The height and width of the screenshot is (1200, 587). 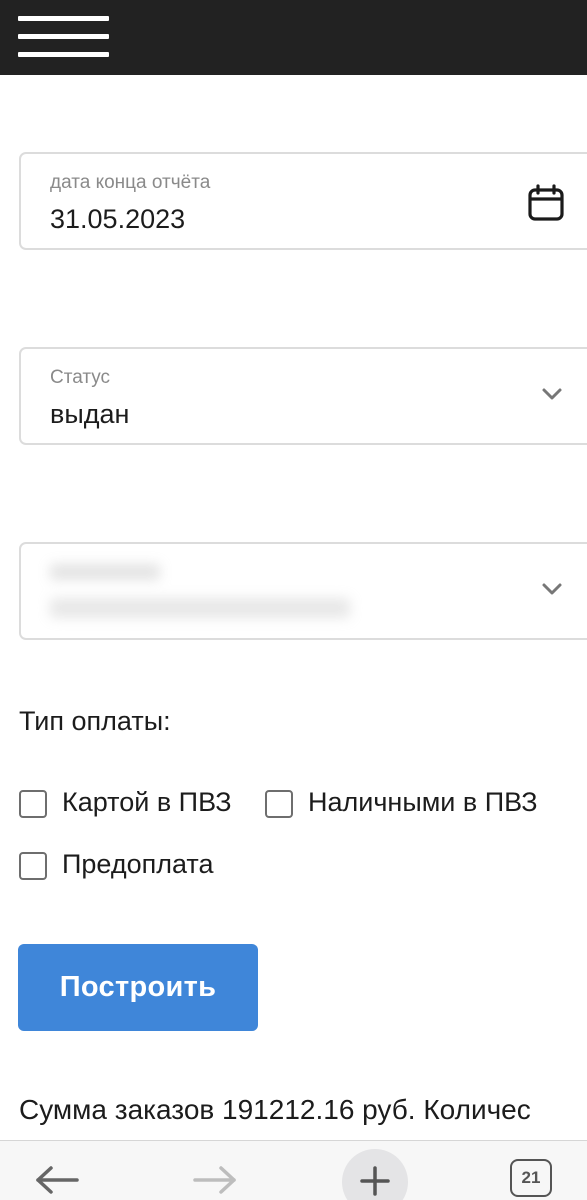 I want to click on plus-icon, so click(x=375, y=1181).